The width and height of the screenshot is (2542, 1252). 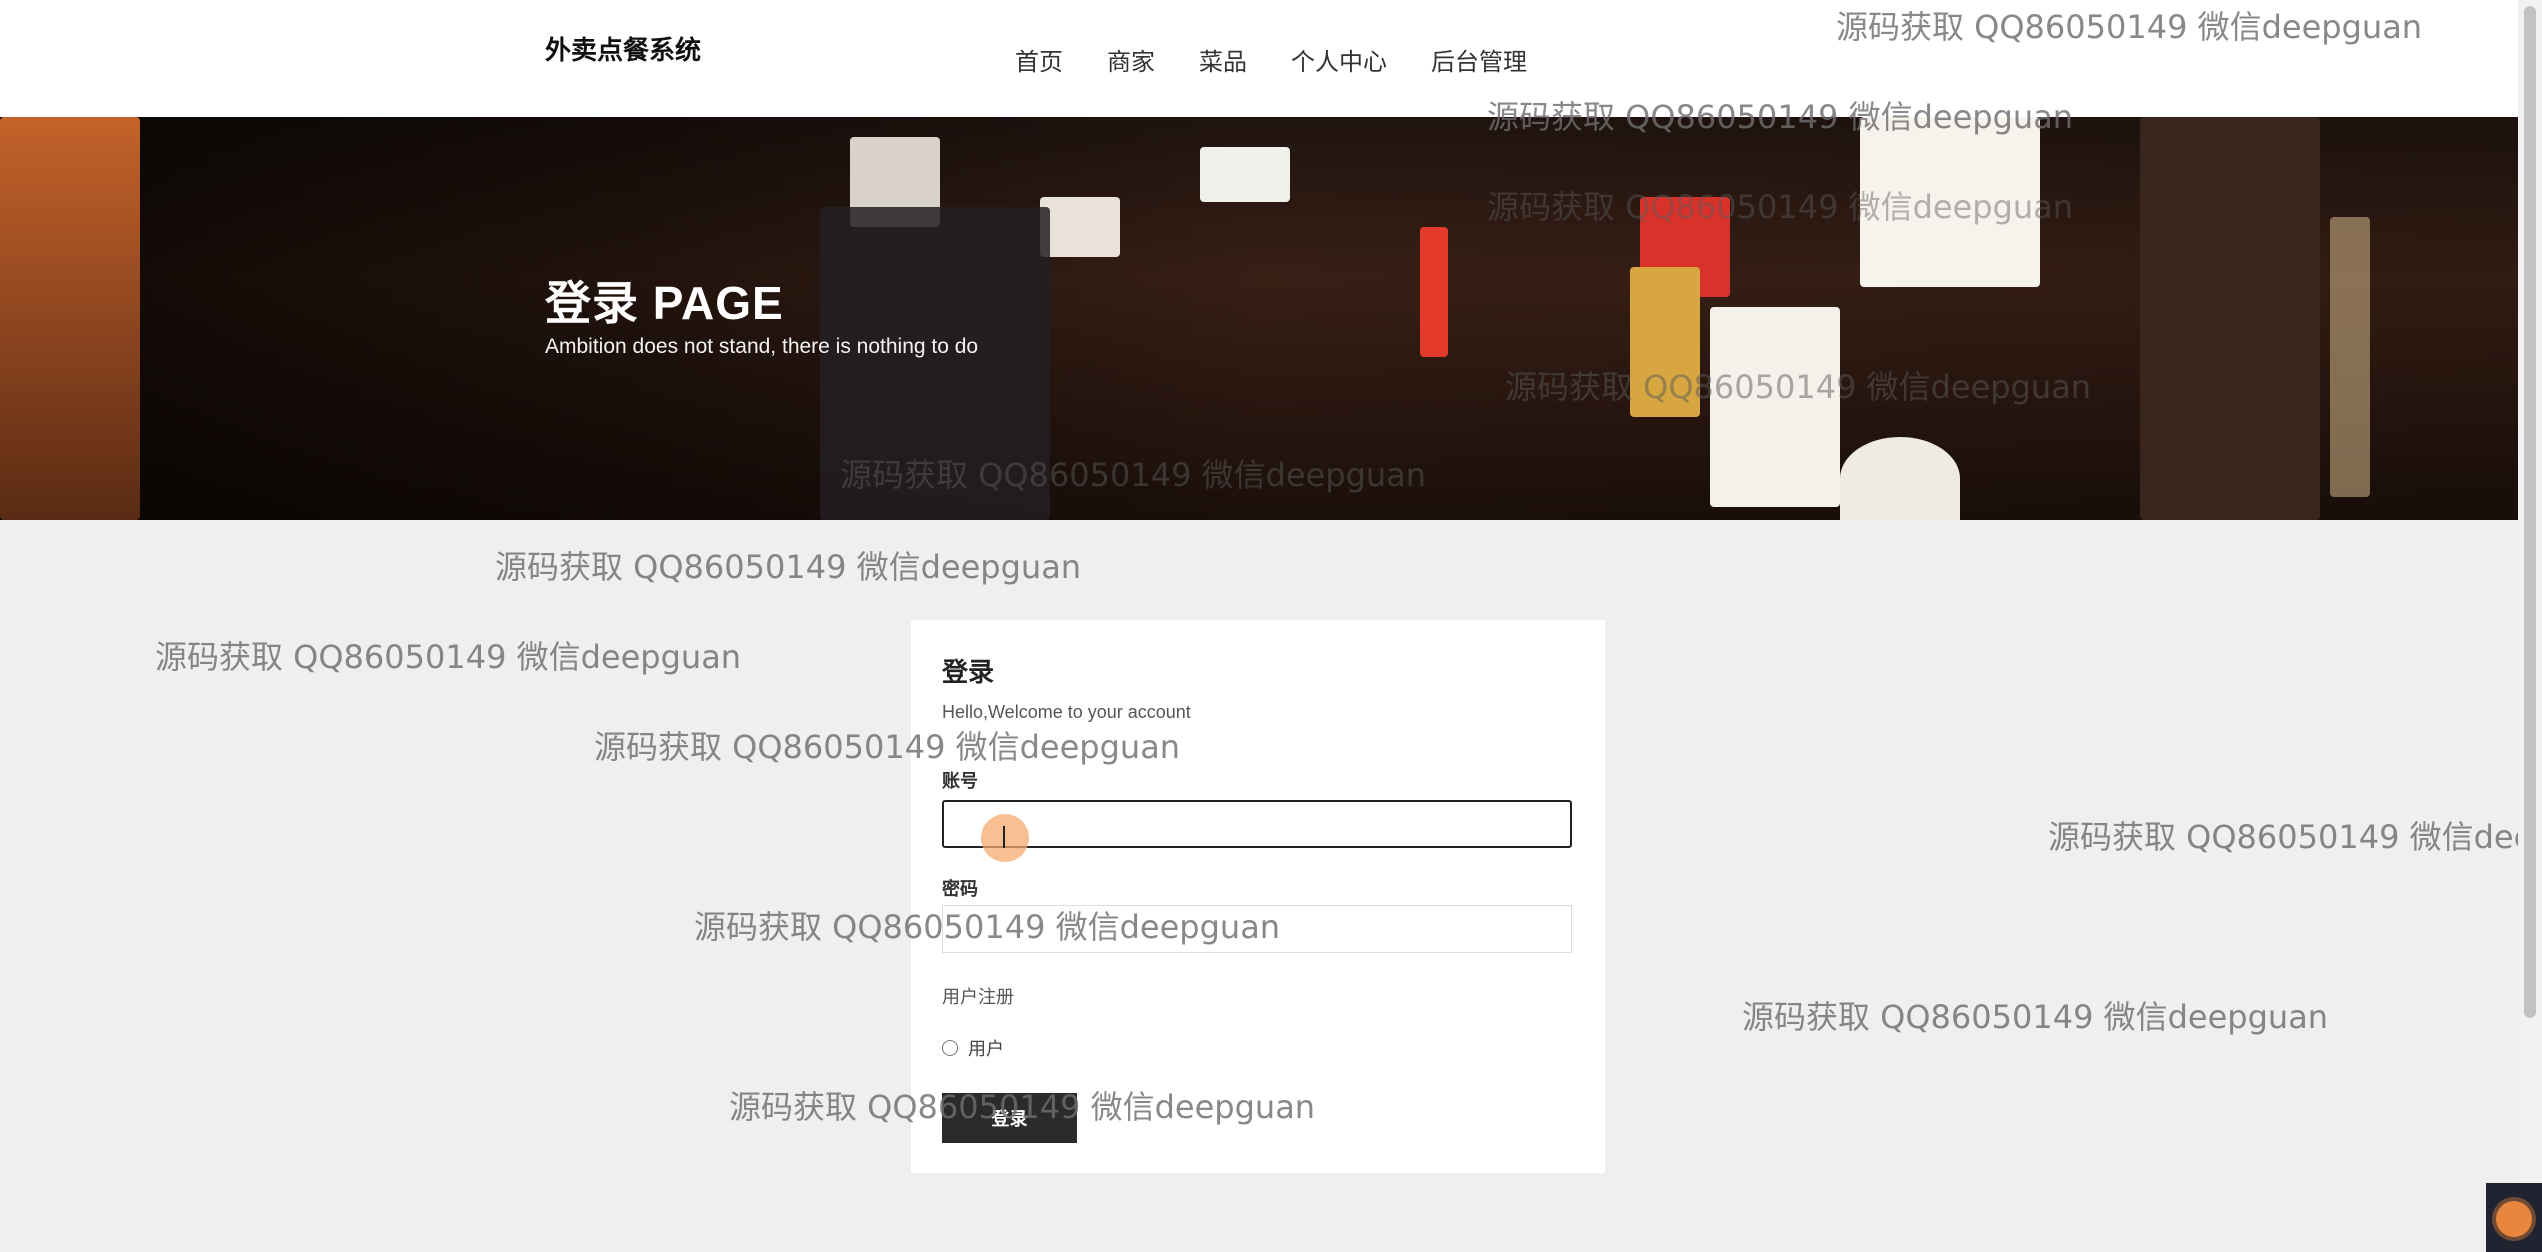 I want to click on account-input, so click(x=1257, y=824).